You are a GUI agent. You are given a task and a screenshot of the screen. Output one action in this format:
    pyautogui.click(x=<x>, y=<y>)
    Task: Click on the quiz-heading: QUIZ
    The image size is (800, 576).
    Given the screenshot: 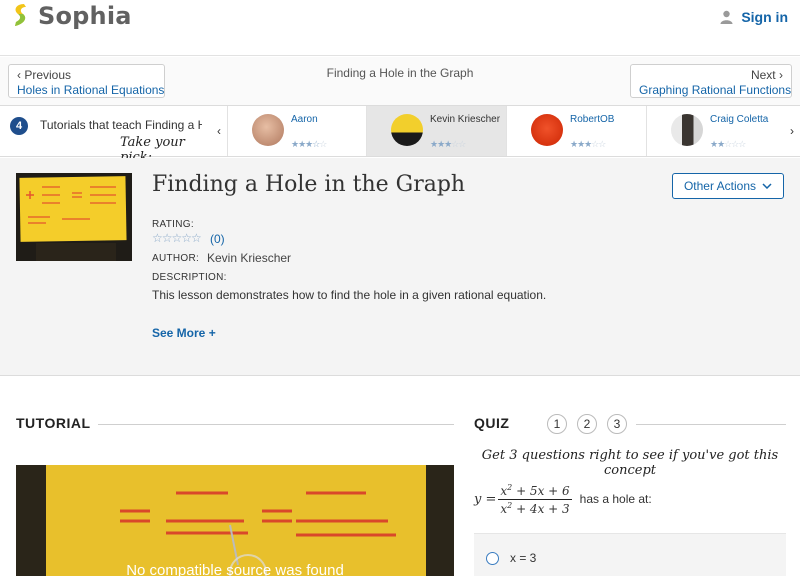 What is the action you would take?
    pyautogui.click(x=492, y=423)
    